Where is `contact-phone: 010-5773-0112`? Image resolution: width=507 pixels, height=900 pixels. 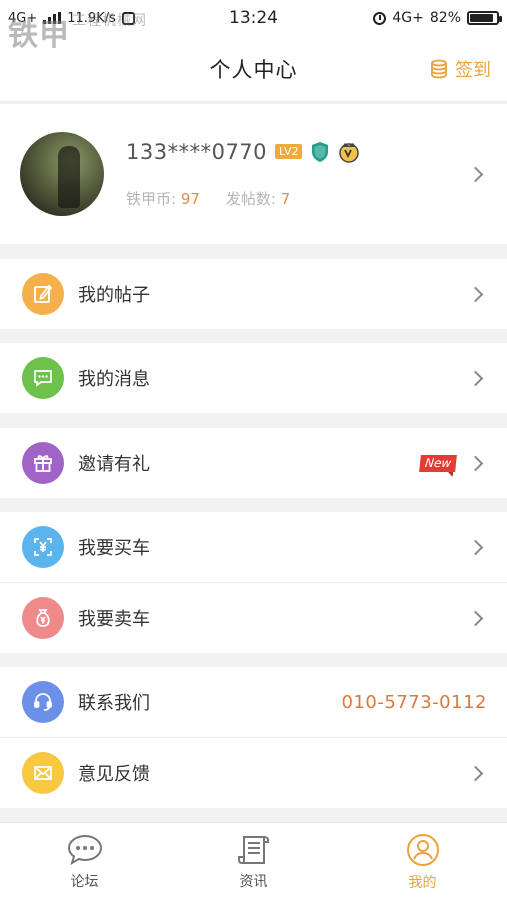
contact-phone: 010-5773-0112 is located at coordinates (414, 702).